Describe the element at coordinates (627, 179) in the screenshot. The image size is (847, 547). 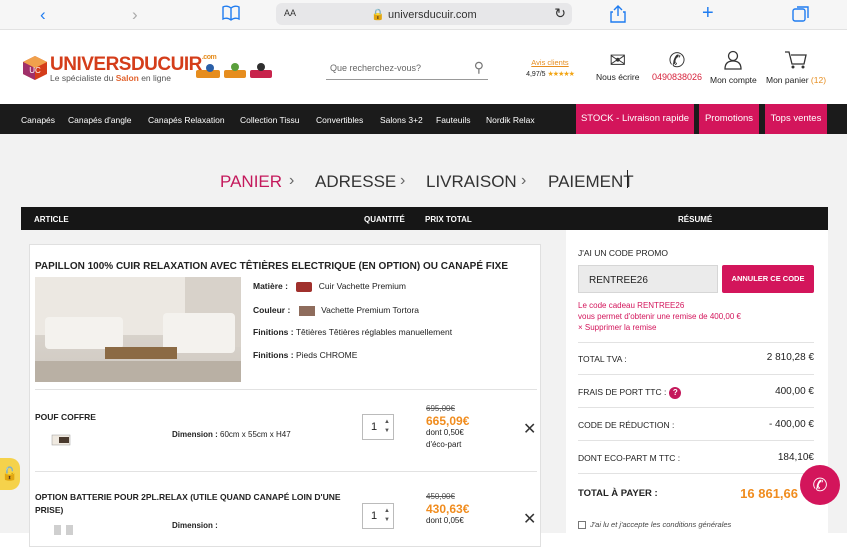
I see `text-cursor` at that location.